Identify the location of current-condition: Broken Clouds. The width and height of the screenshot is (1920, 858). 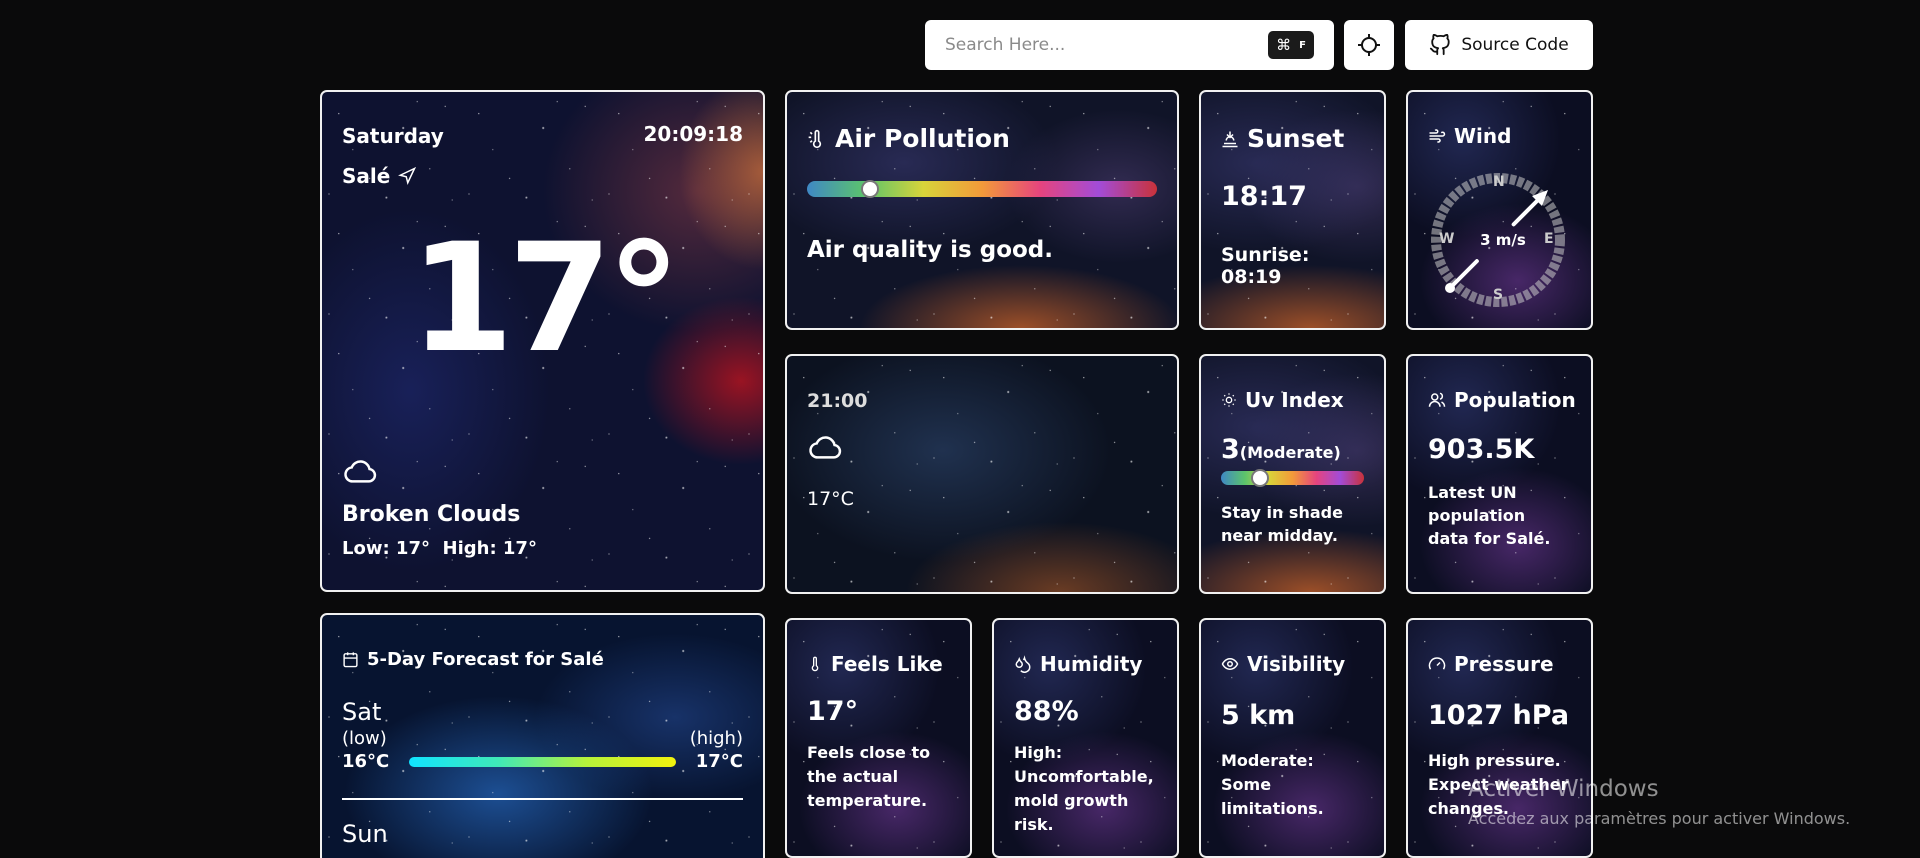
(431, 514).